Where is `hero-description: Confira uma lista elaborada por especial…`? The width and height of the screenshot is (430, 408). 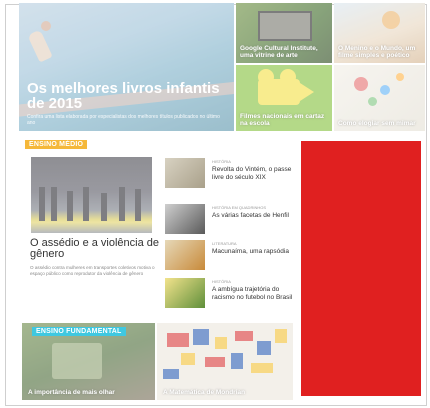
hero-description: Confira uma lista elaborada por especial… is located at coordinates (123, 120).